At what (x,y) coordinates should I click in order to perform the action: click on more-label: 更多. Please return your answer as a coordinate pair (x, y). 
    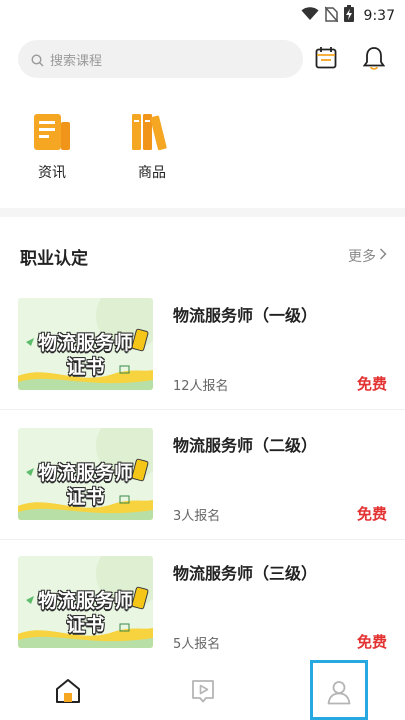
    Looking at the image, I should click on (362, 257).